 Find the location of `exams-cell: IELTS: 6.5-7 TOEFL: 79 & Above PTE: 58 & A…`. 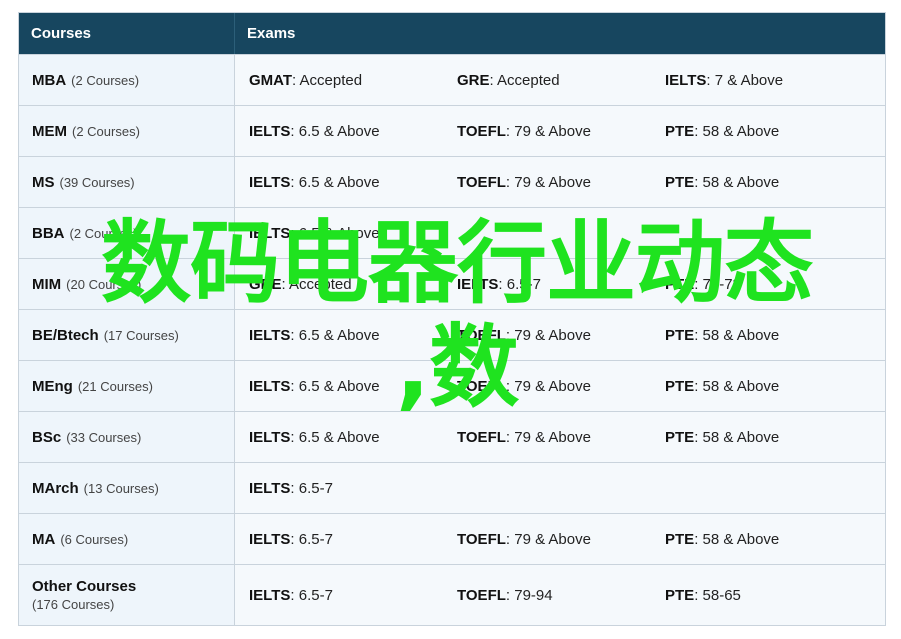

exams-cell: IELTS: 6.5-7 TOEFL: 79 & Above PTE: 58 & A… is located at coordinates (560, 539).